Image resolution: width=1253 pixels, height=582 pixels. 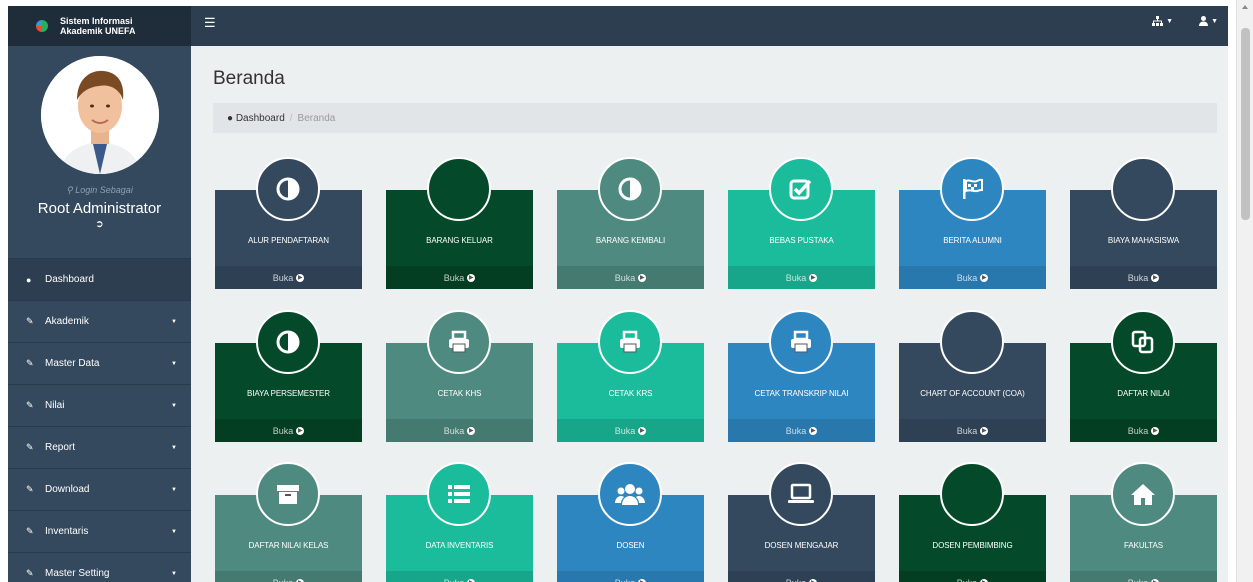 I want to click on tile-biaya-persemester: BIAYA PERSEMESTER Buka ▶, so click(x=288, y=376).